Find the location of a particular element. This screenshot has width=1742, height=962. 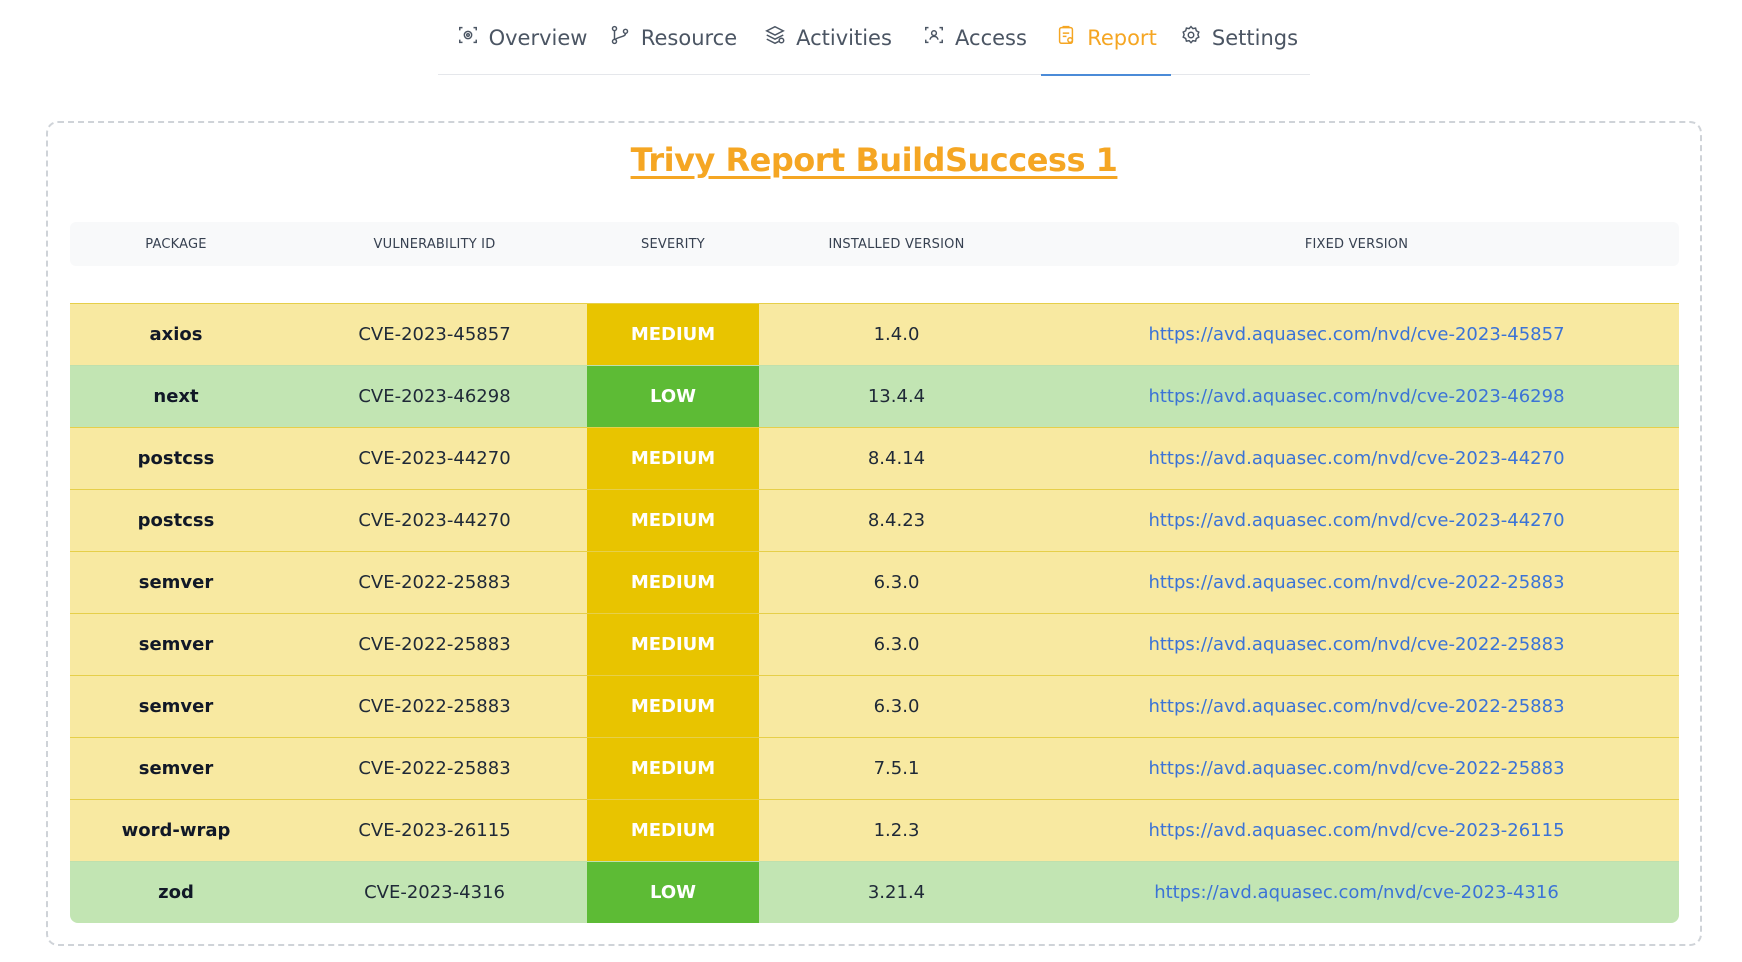

settings-icon is located at coordinates (1191, 37).